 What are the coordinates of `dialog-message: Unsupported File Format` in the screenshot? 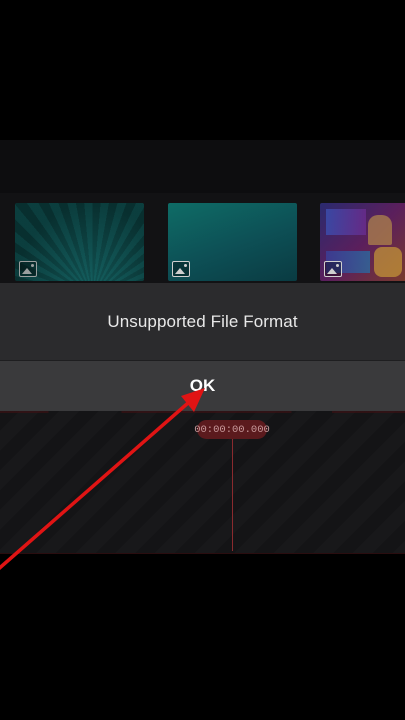 It's located at (202, 321).